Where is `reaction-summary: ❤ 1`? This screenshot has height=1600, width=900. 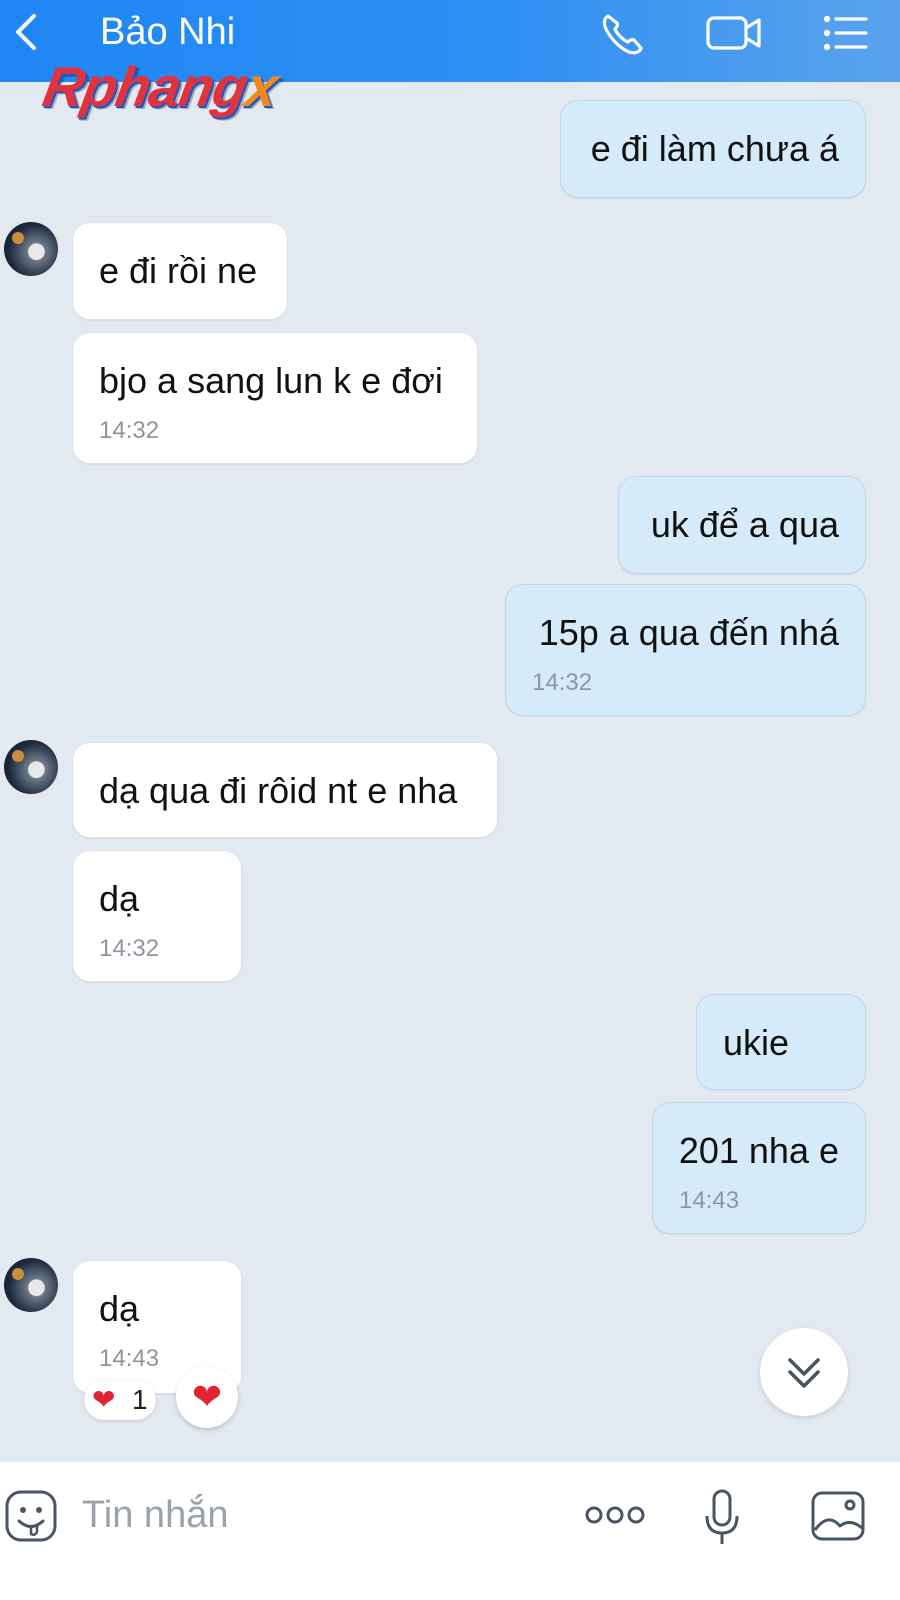 reaction-summary: ❤ 1 is located at coordinates (120, 1400).